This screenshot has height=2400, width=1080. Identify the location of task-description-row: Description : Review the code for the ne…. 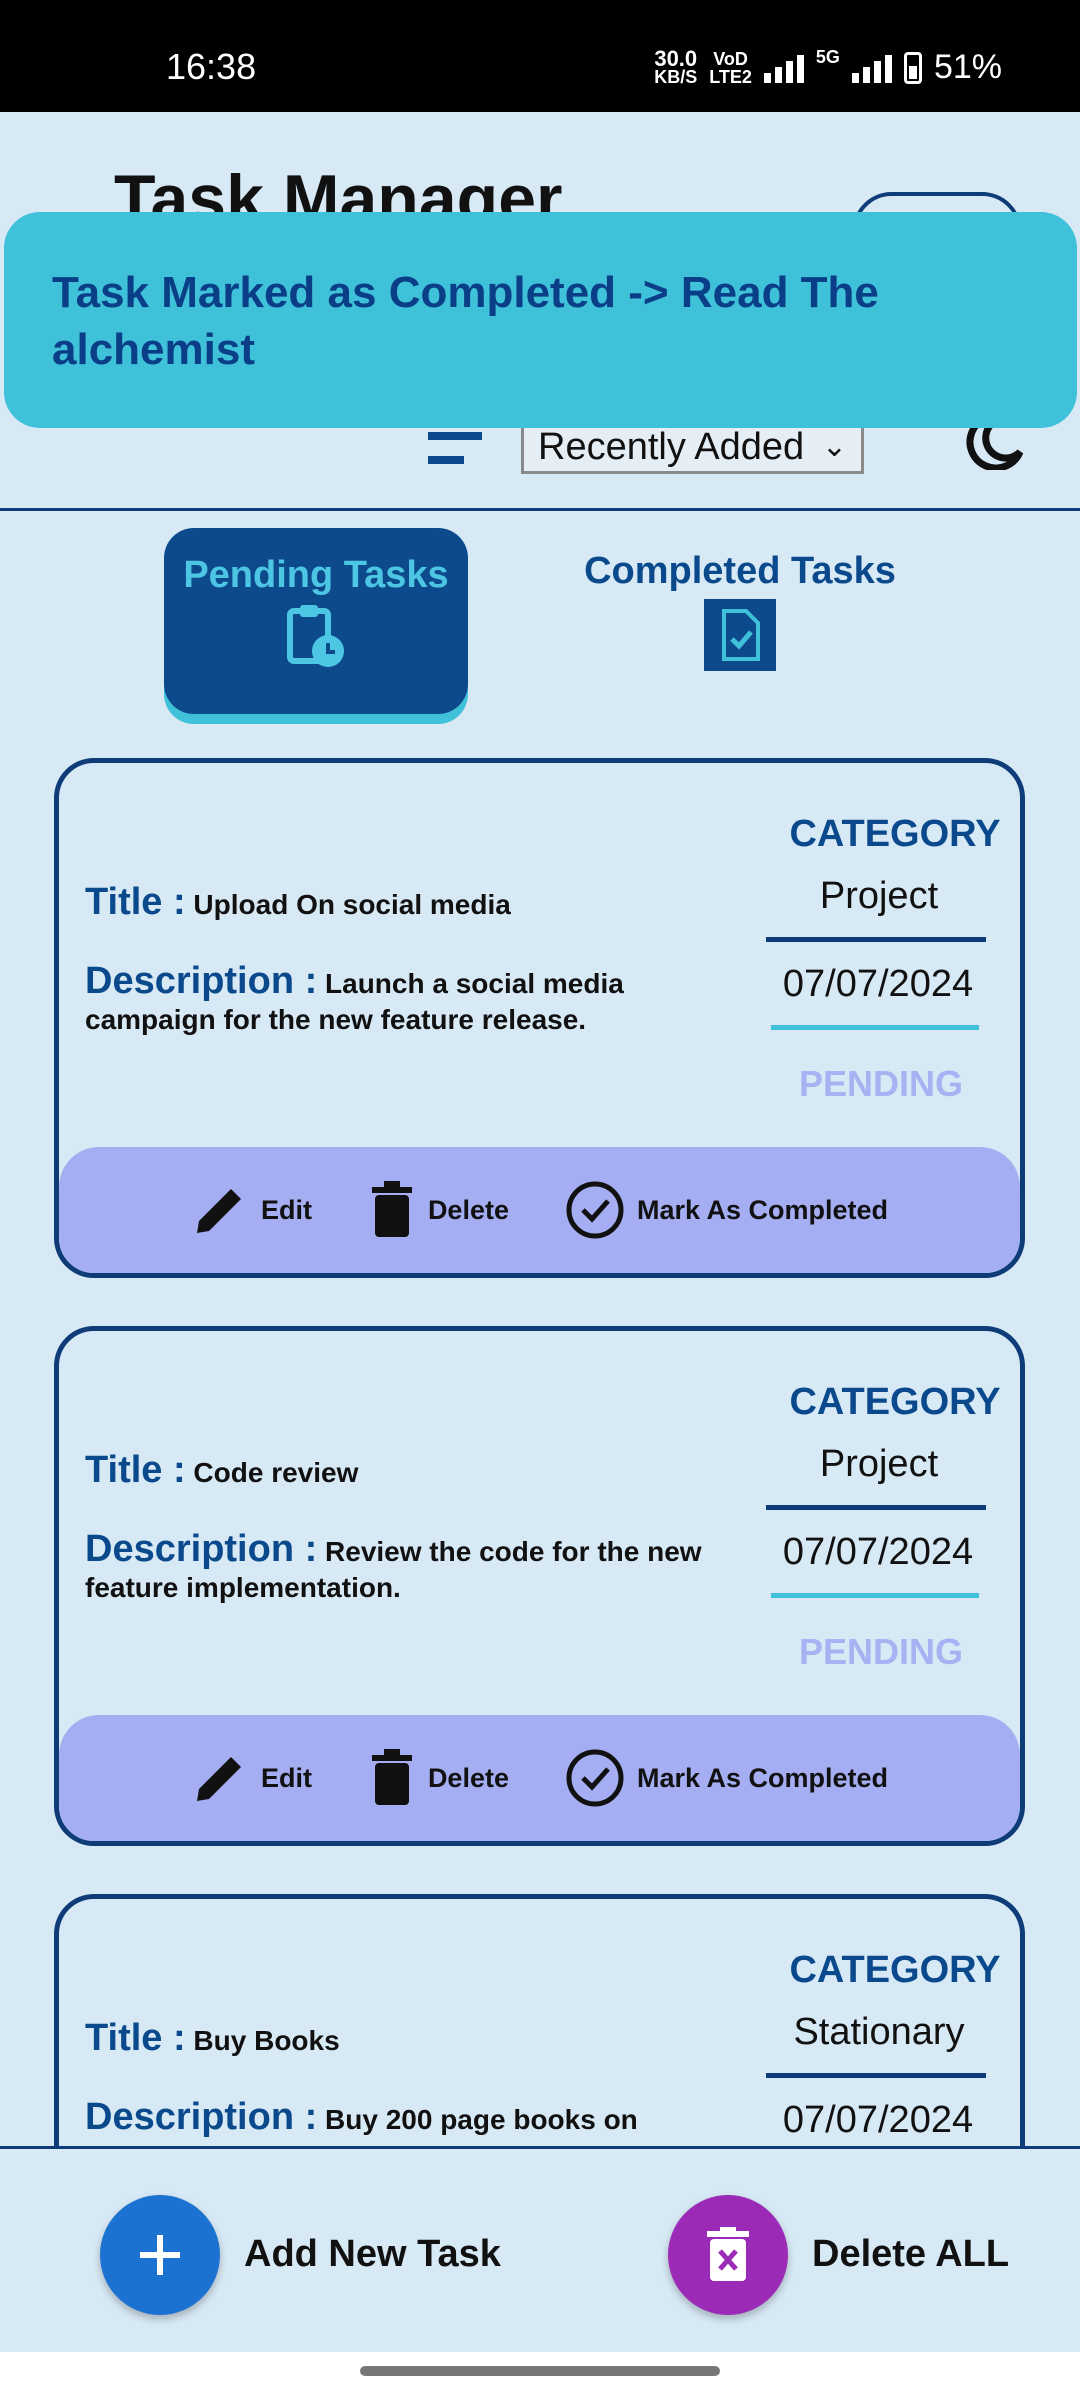
(415, 1567).